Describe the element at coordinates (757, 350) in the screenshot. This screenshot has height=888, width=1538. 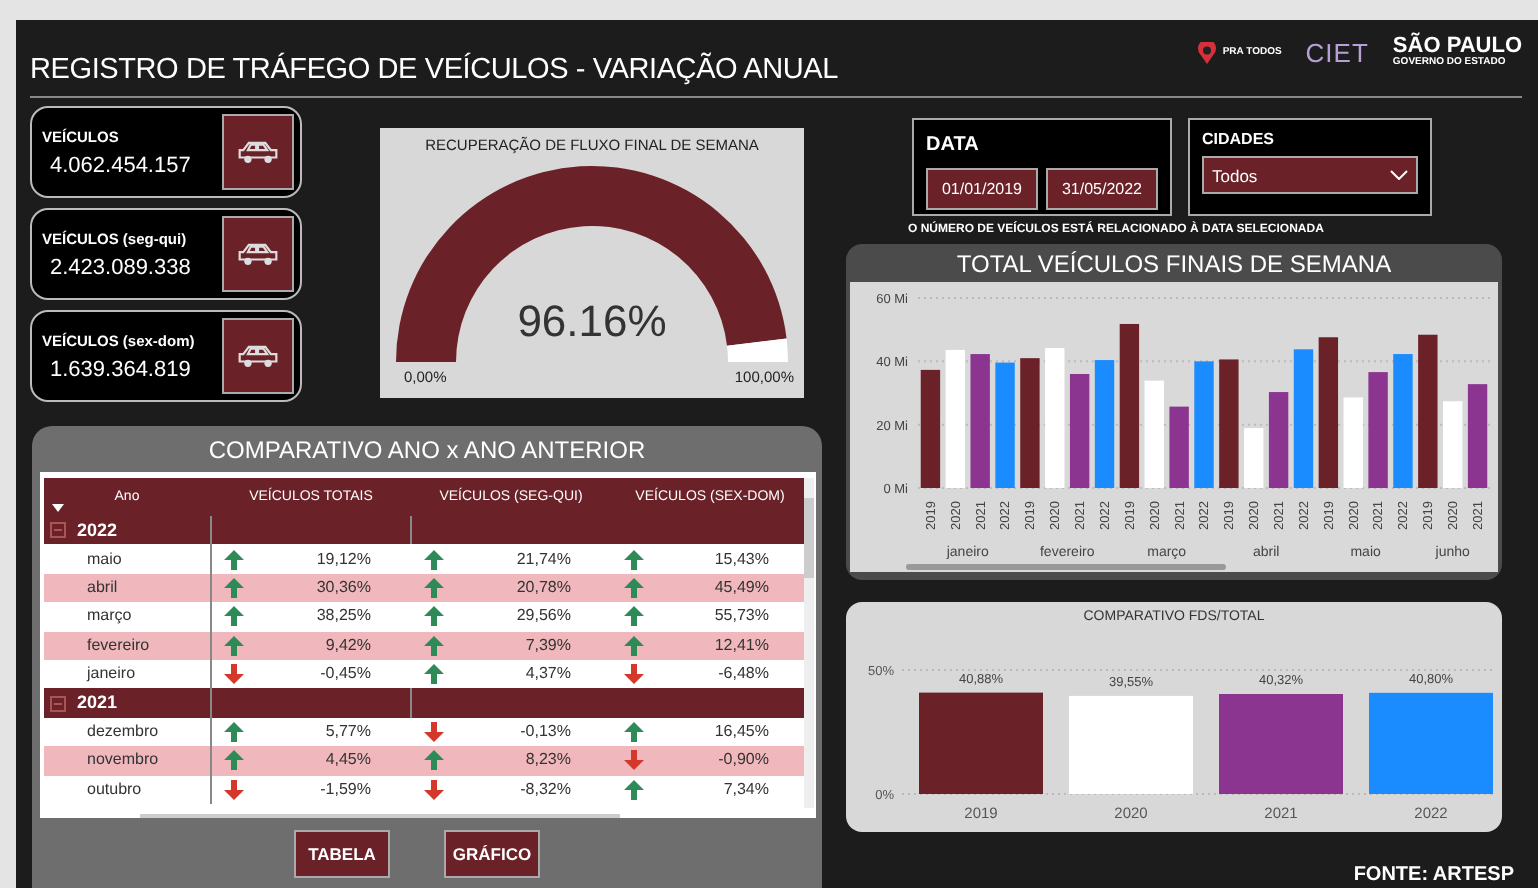
I see `gauge-track` at that location.